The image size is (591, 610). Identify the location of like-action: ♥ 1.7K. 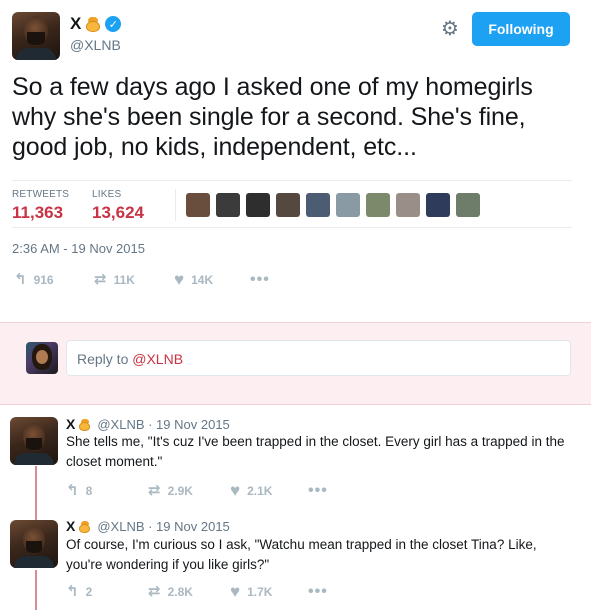
(251, 591).